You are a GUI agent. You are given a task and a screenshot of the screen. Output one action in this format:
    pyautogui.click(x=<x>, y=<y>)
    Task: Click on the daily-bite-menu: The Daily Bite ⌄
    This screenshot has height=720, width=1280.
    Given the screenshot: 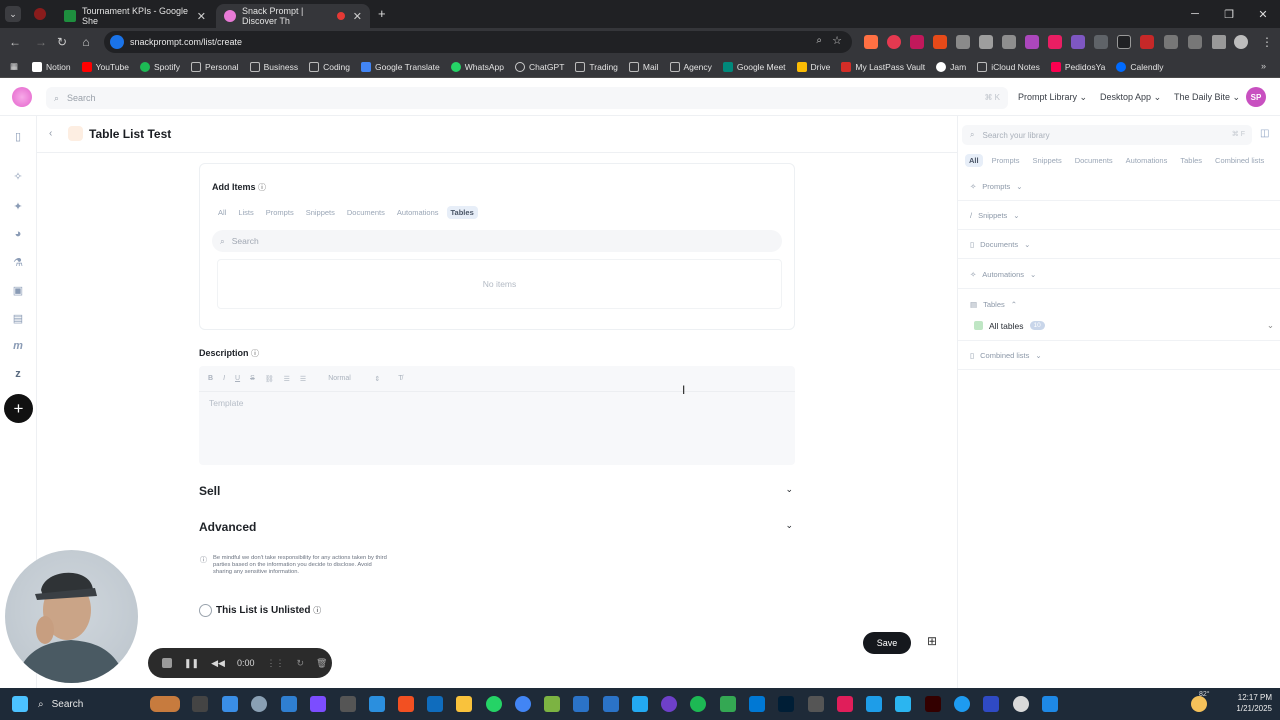 What is the action you would take?
    pyautogui.click(x=1207, y=97)
    